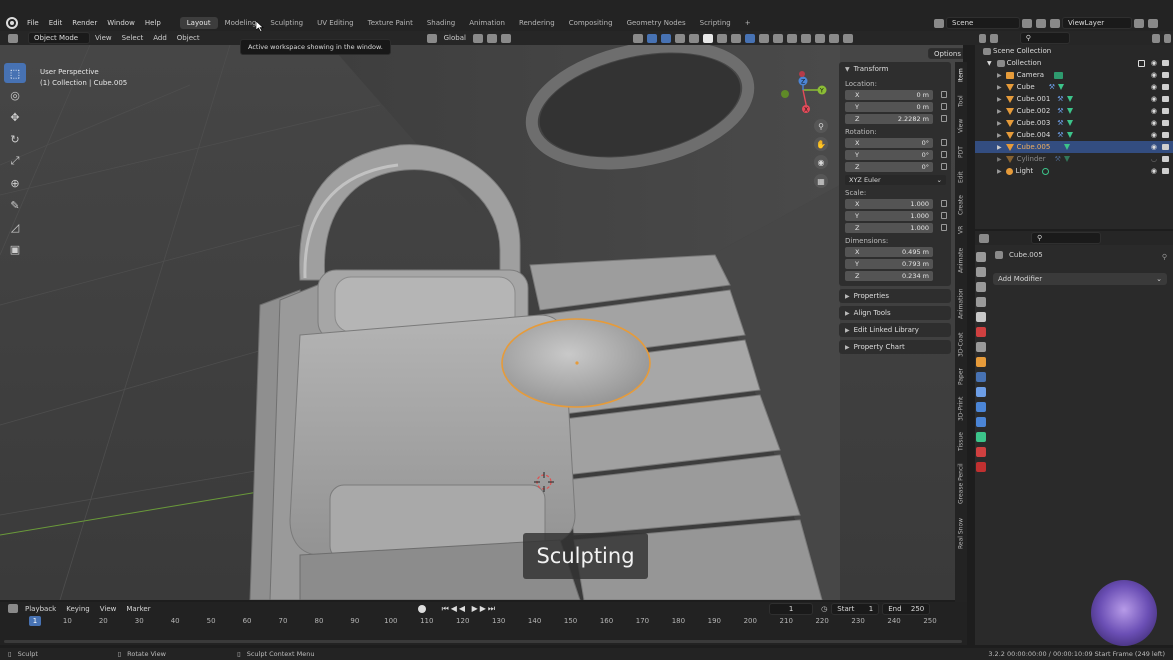 This screenshot has width=1173, height=660. What do you see at coordinates (1074, 135) in the screenshot?
I see `outliner-item-cube004: ▶ Cube.004 ⚒ ◉` at bounding box center [1074, 135].